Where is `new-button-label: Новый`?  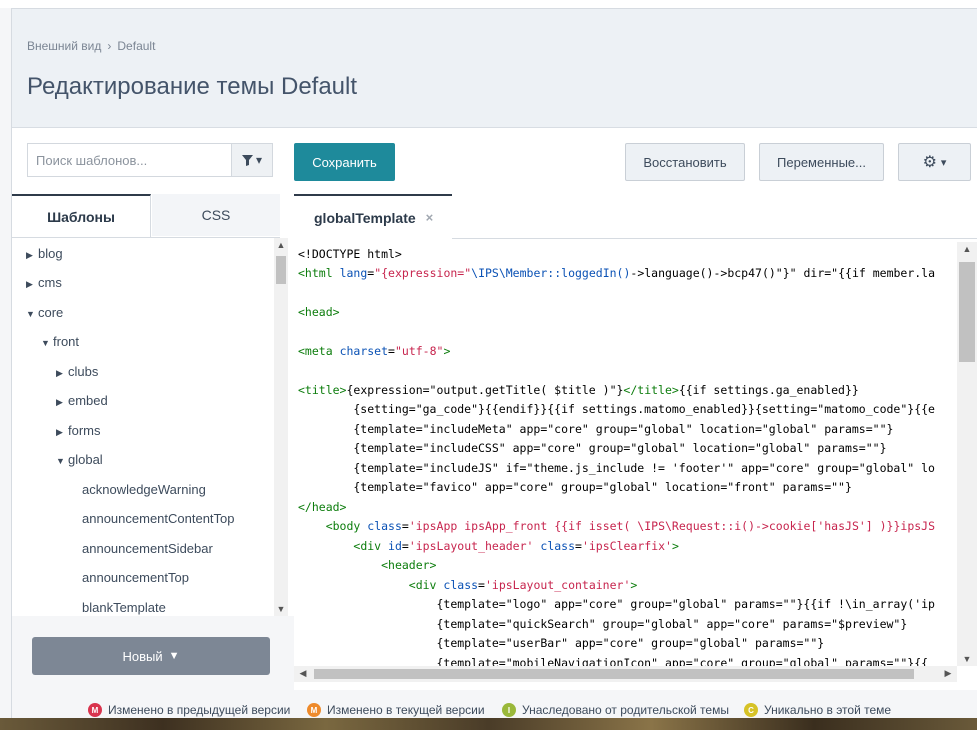
new-button-label: Новый is located at coordinates (142, 656).